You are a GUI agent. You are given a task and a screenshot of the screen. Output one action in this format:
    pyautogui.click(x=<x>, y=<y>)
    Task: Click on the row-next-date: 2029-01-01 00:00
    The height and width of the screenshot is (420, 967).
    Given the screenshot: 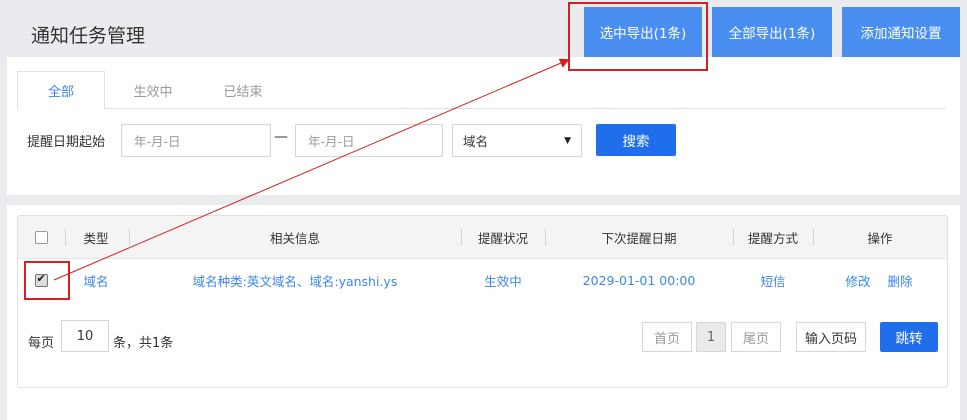 What is the action you would take?
    pyautogui.click(x=639, y=280)
    